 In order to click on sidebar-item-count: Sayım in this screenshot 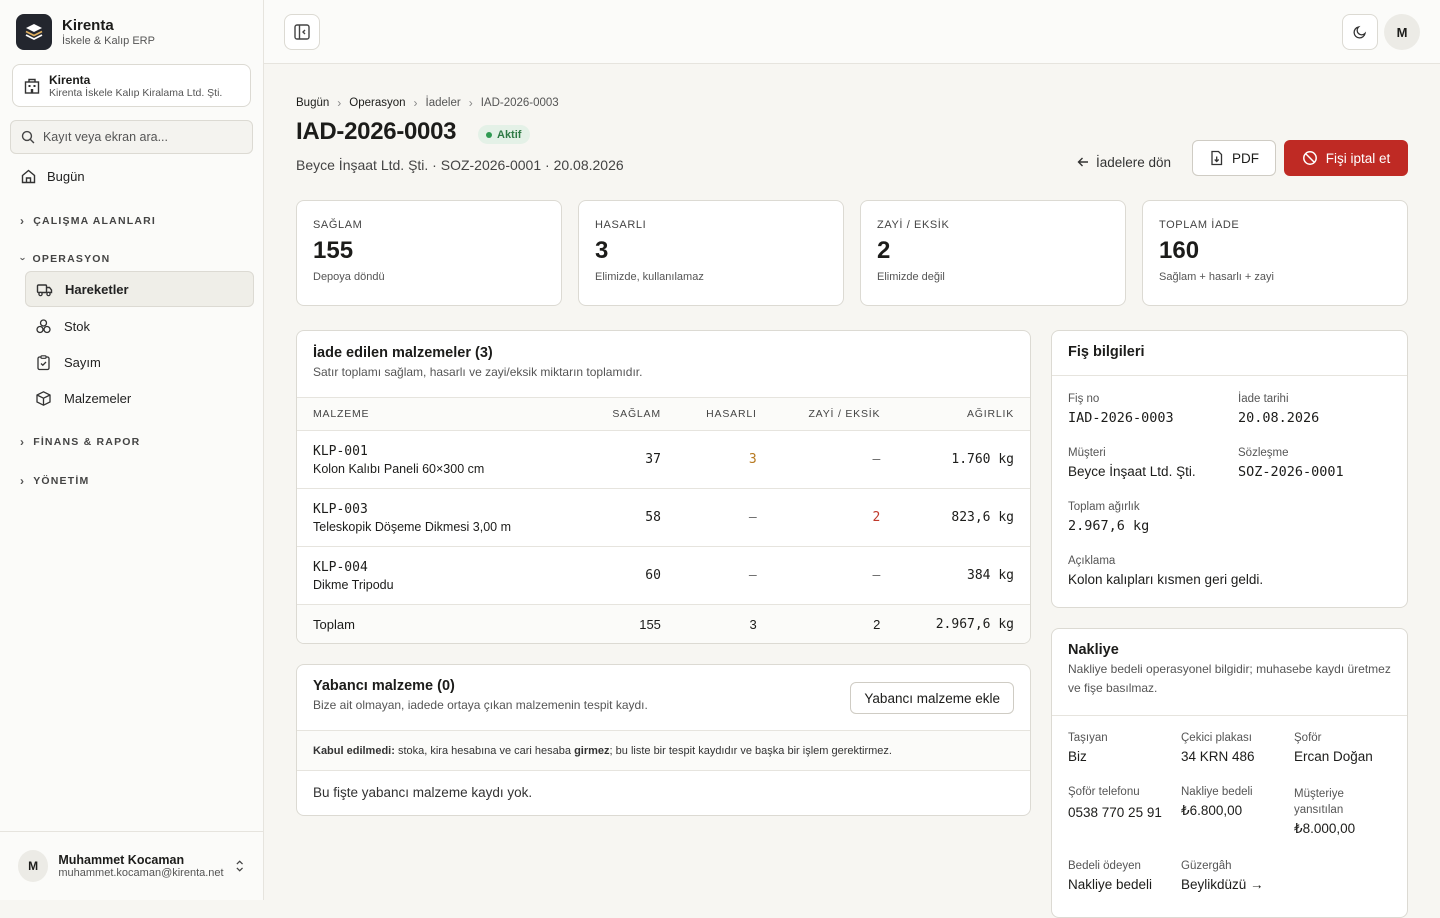, I will do `click(139, 362)`.